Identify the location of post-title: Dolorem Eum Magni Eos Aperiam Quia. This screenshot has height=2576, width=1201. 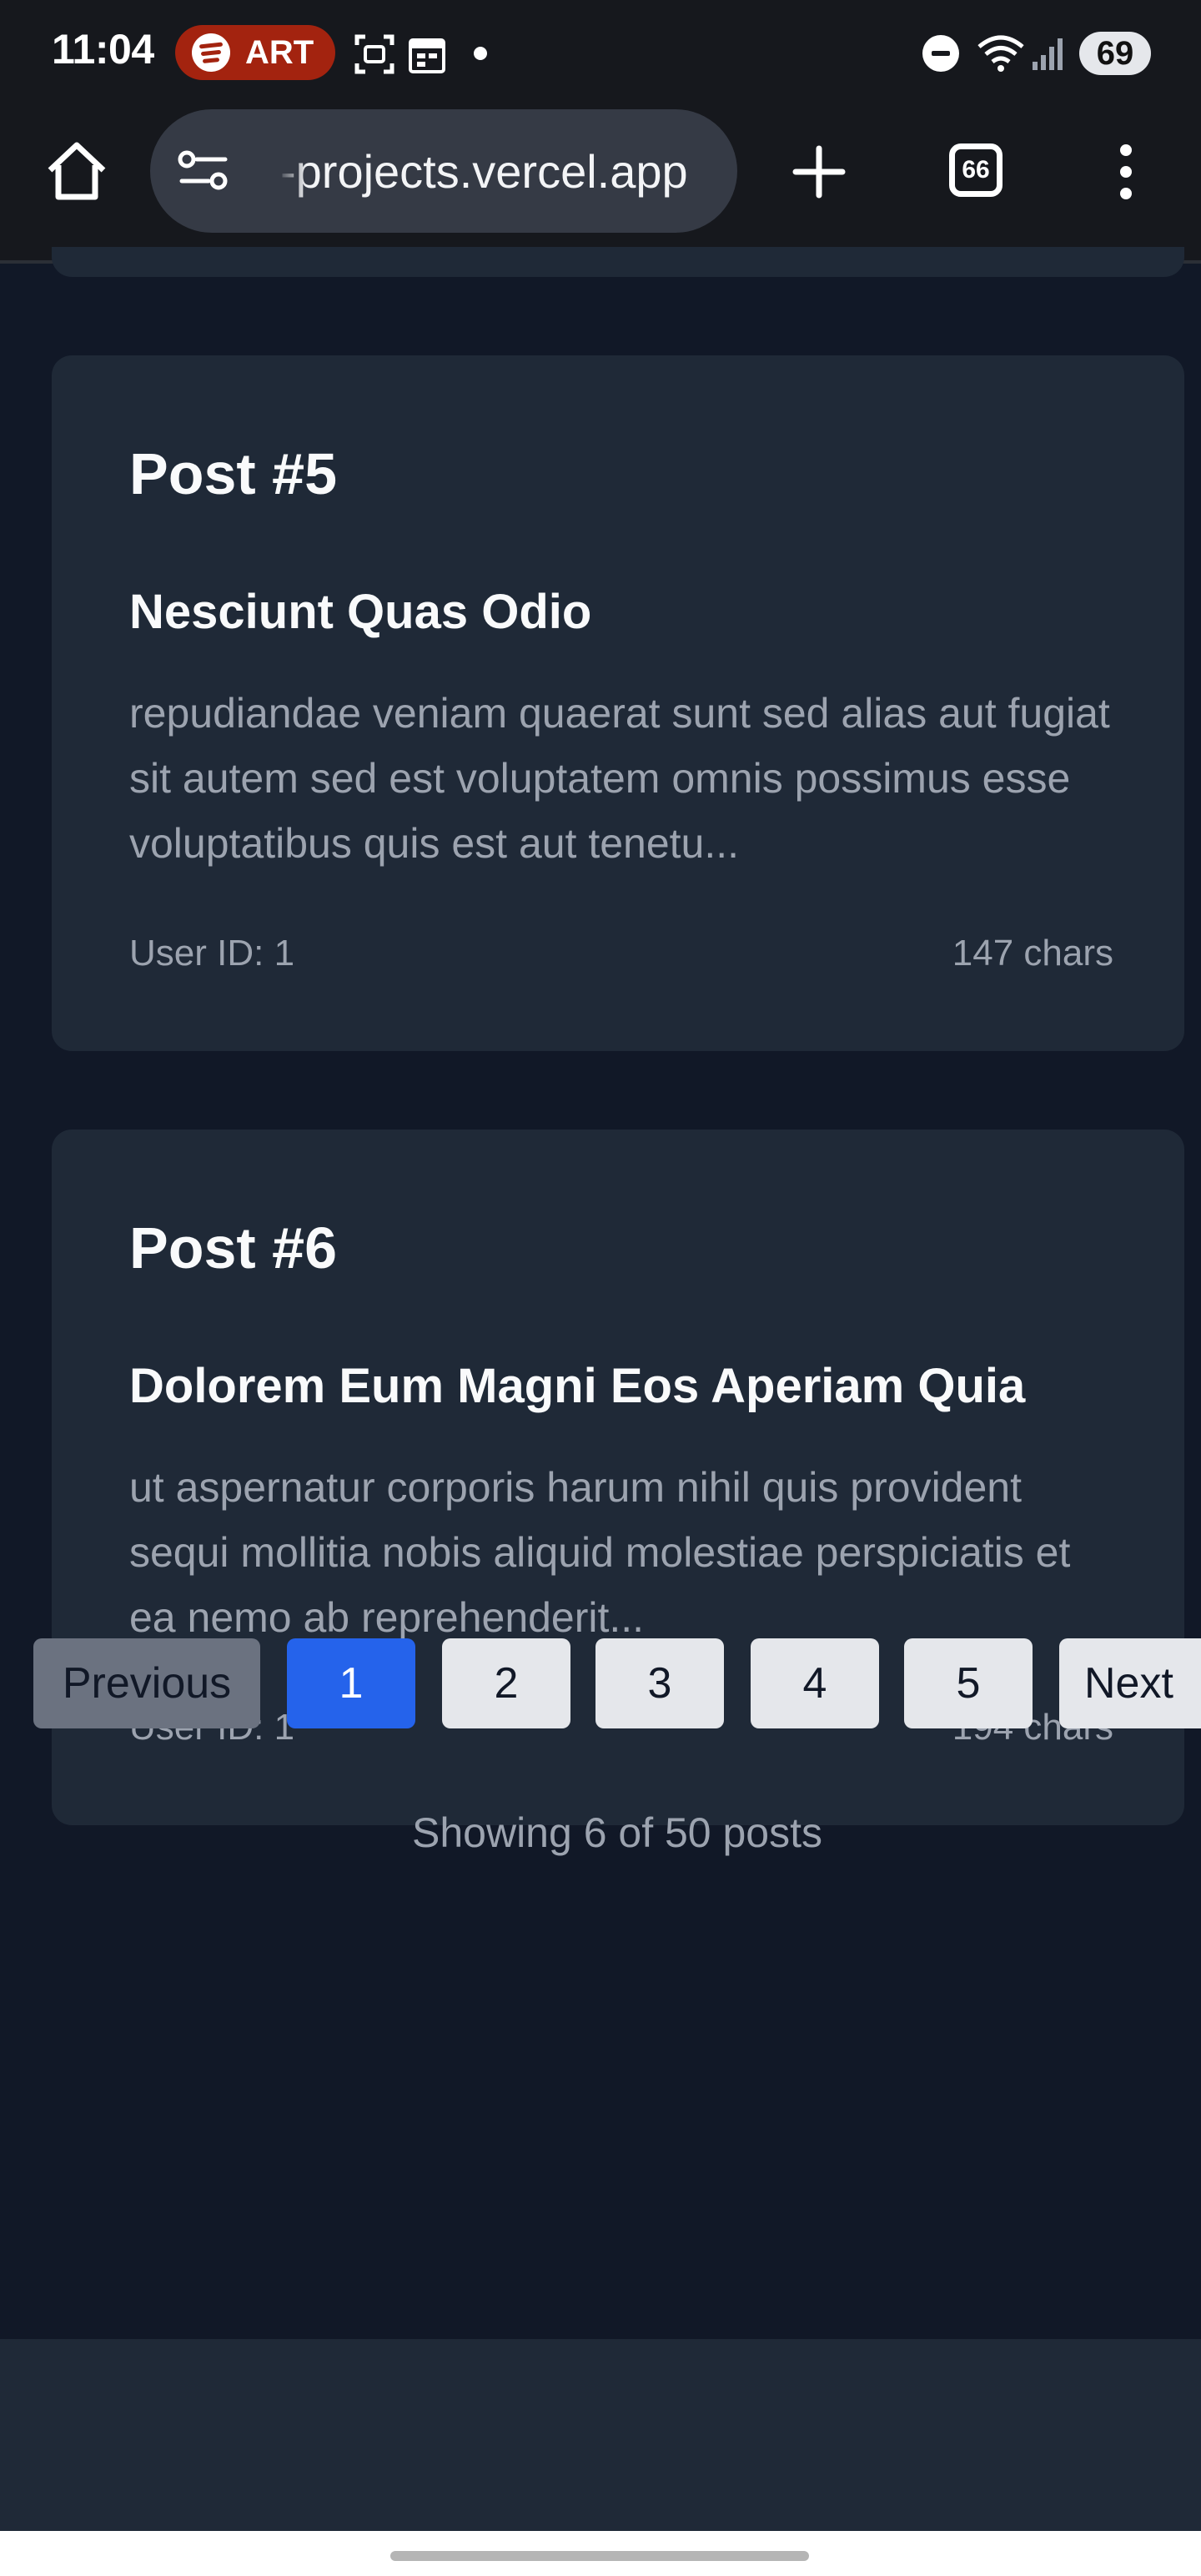
(578, 1386).